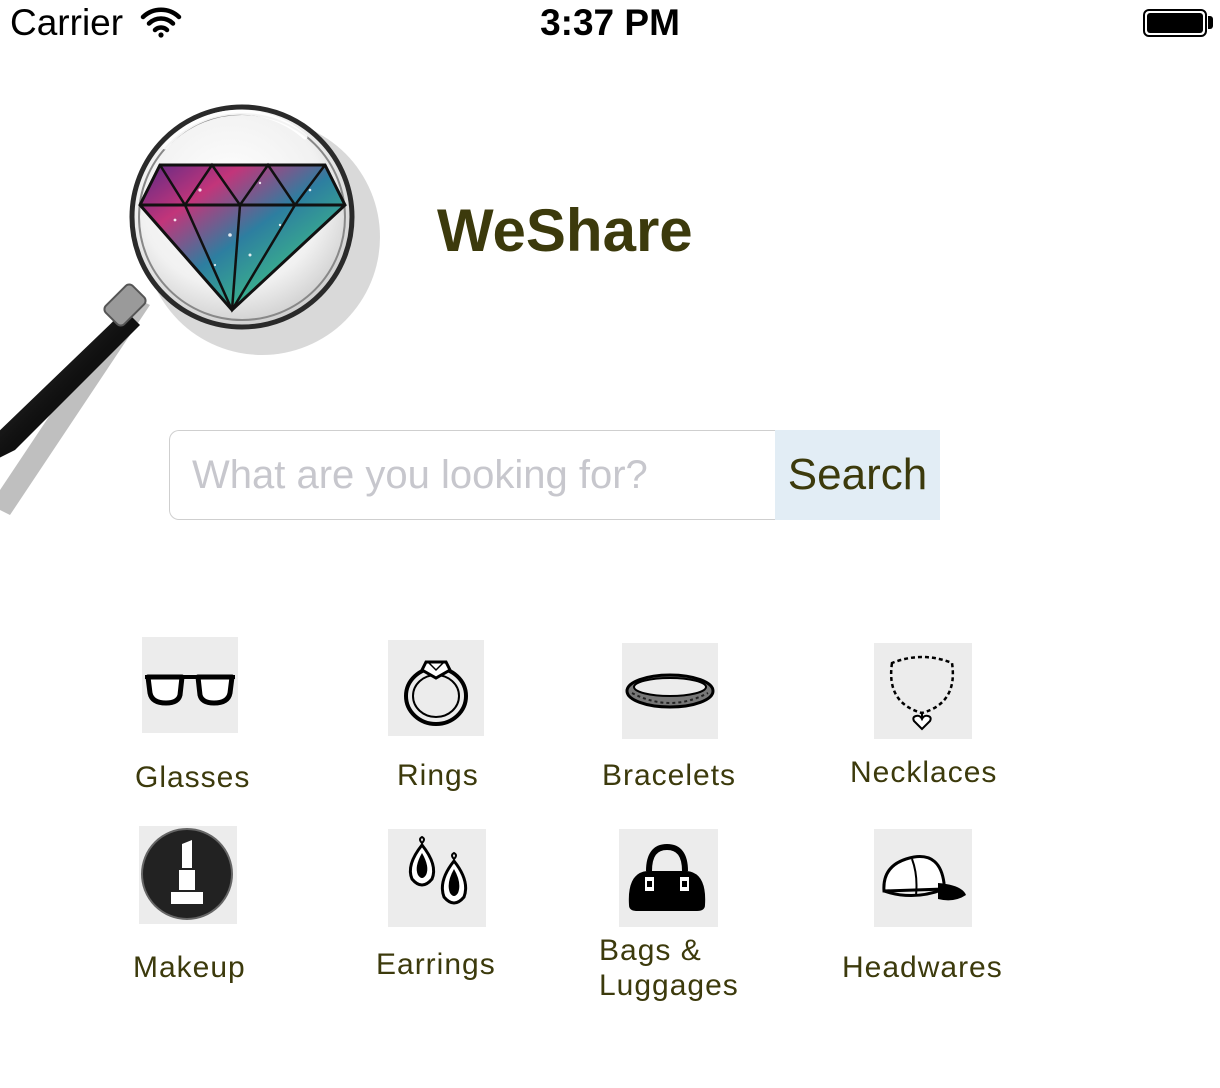  I want to click on cap-icon, so click(923, 878).